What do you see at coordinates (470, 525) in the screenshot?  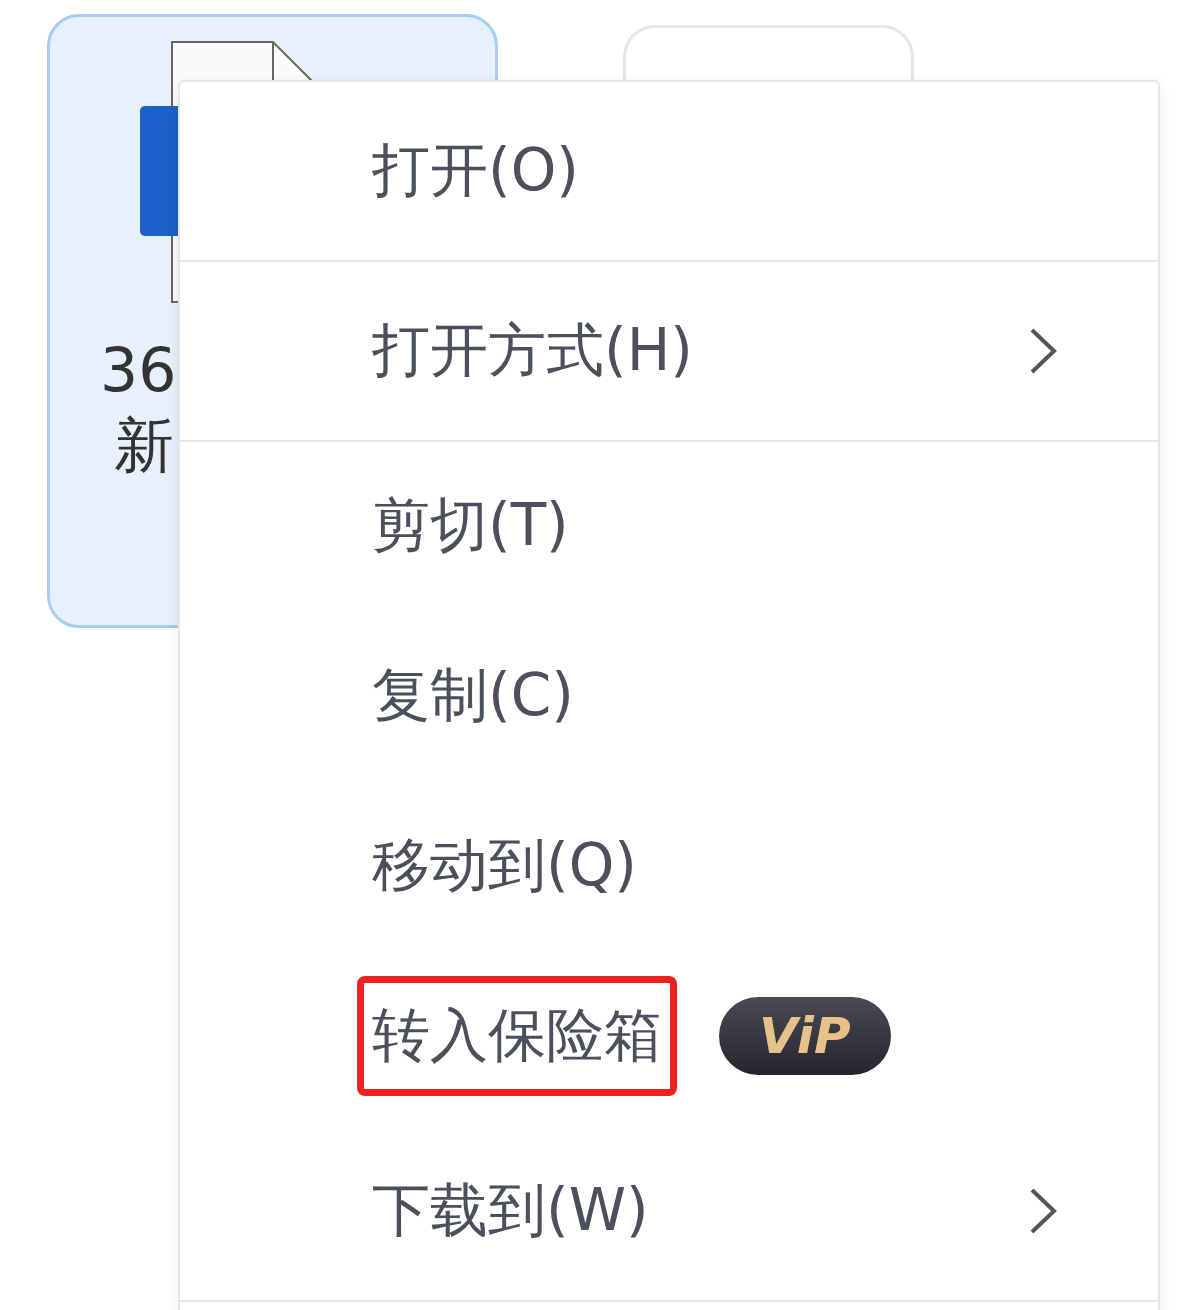 I see `menu-item-label: 剪切(T)` at bounding box center [470, 525].